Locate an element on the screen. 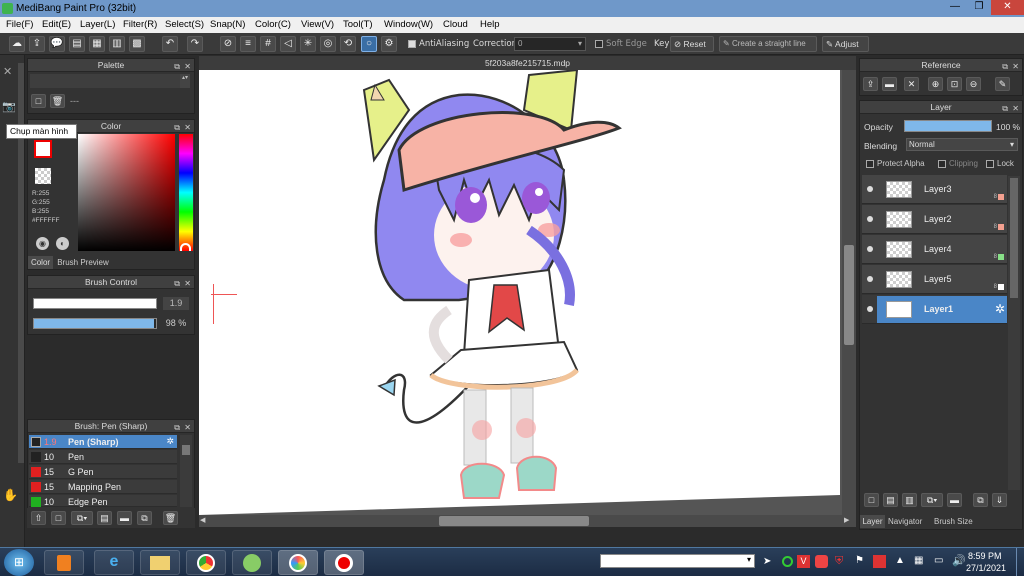 This screenshot has width=1024, height=576. eyedropper-icon: ◐ is located at coordinates (62, 243).